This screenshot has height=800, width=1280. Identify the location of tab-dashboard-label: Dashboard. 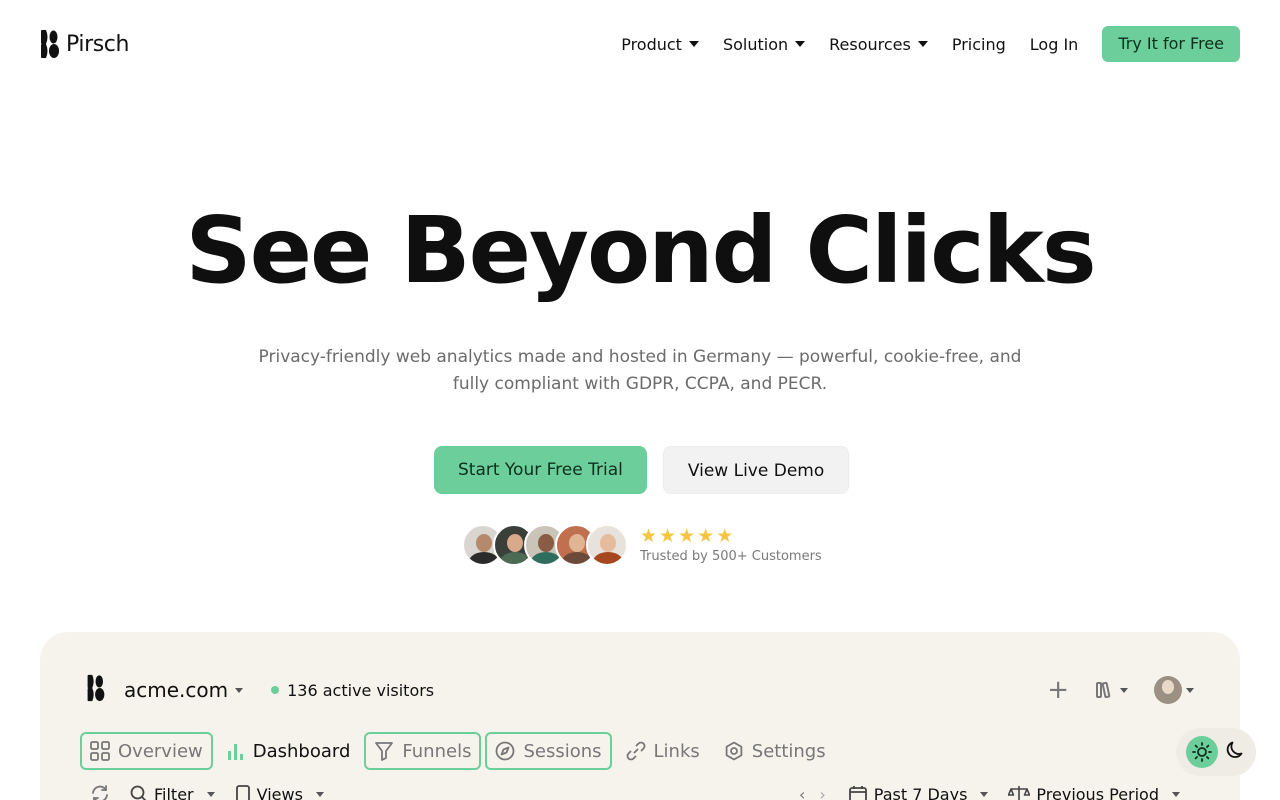
(301, 751).